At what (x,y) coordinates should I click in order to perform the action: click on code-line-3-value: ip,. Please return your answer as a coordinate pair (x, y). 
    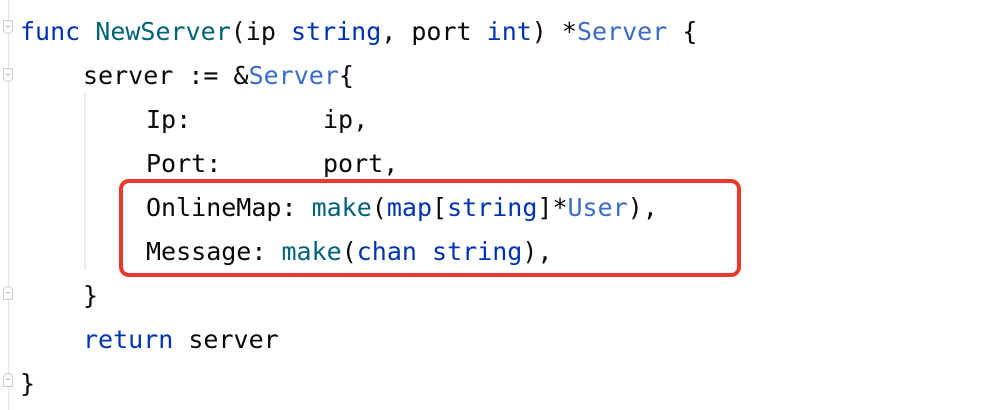
    Looking at the image, I should click on (345, 120).